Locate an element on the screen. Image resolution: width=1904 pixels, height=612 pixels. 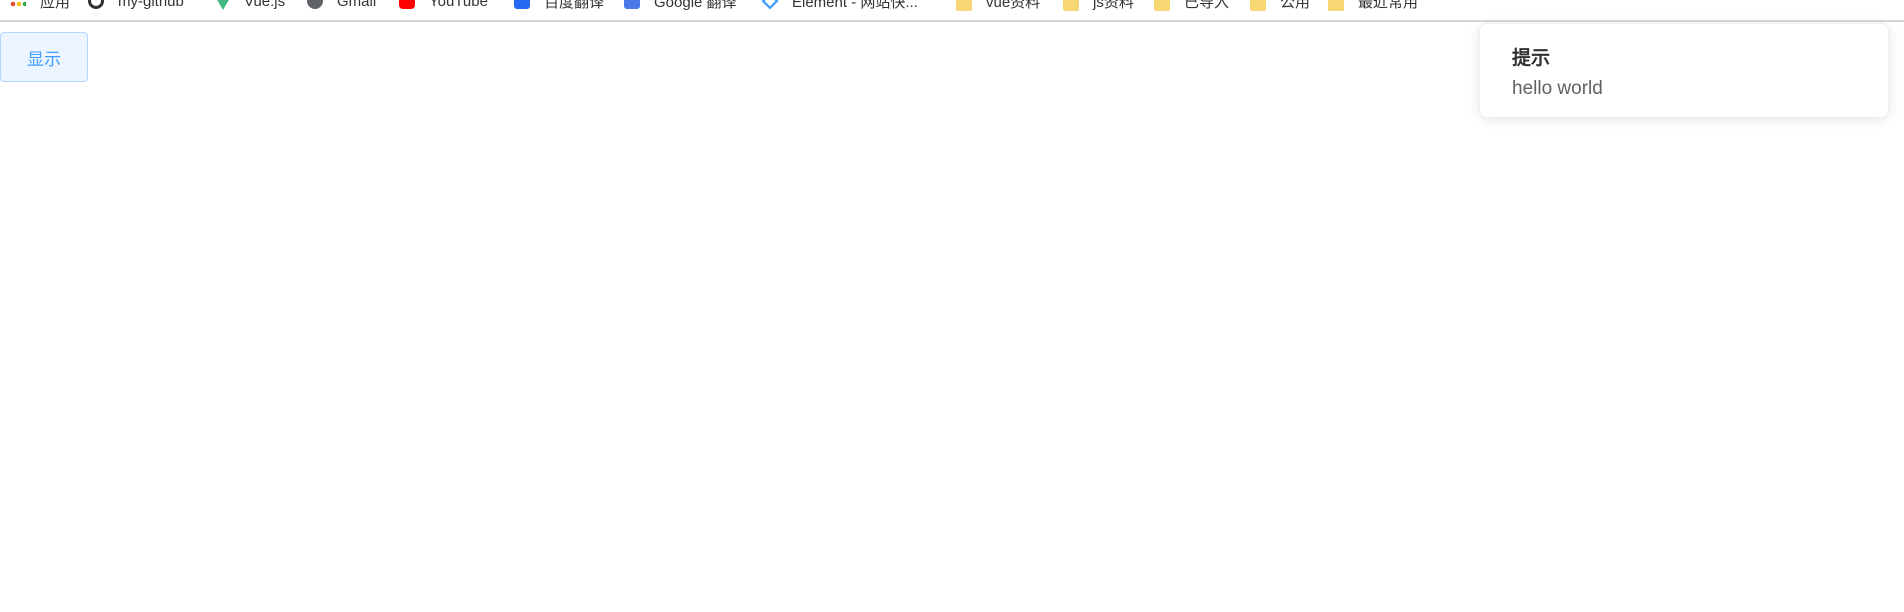
bookmark-vuejs: Vue.js is located at coordinates (250, 5).